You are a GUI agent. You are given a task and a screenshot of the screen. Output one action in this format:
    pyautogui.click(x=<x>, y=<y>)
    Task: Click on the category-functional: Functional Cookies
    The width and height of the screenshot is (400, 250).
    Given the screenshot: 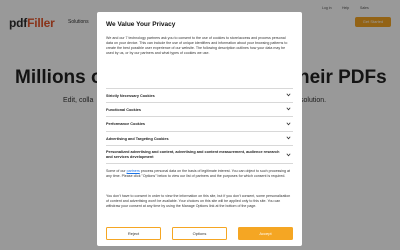 What is the action you would take?
    pyautogui.click(x=199, y=110)
    